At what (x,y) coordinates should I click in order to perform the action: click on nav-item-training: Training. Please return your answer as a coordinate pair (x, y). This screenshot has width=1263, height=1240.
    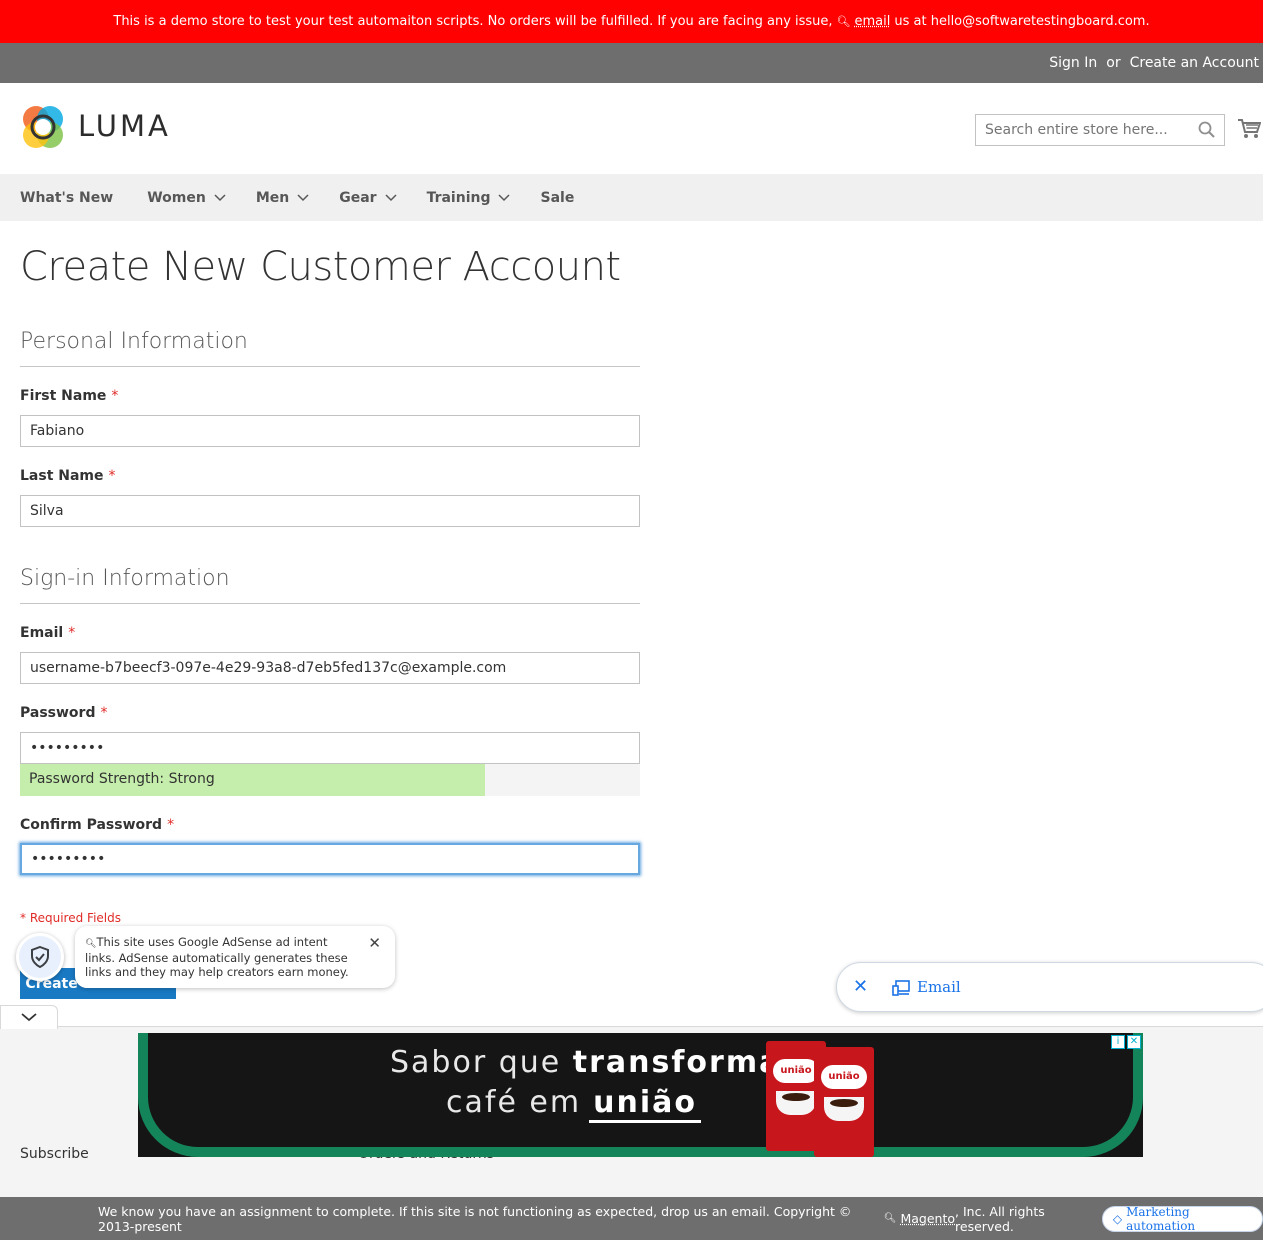
    Looking at the image, I should click on (469, 198).